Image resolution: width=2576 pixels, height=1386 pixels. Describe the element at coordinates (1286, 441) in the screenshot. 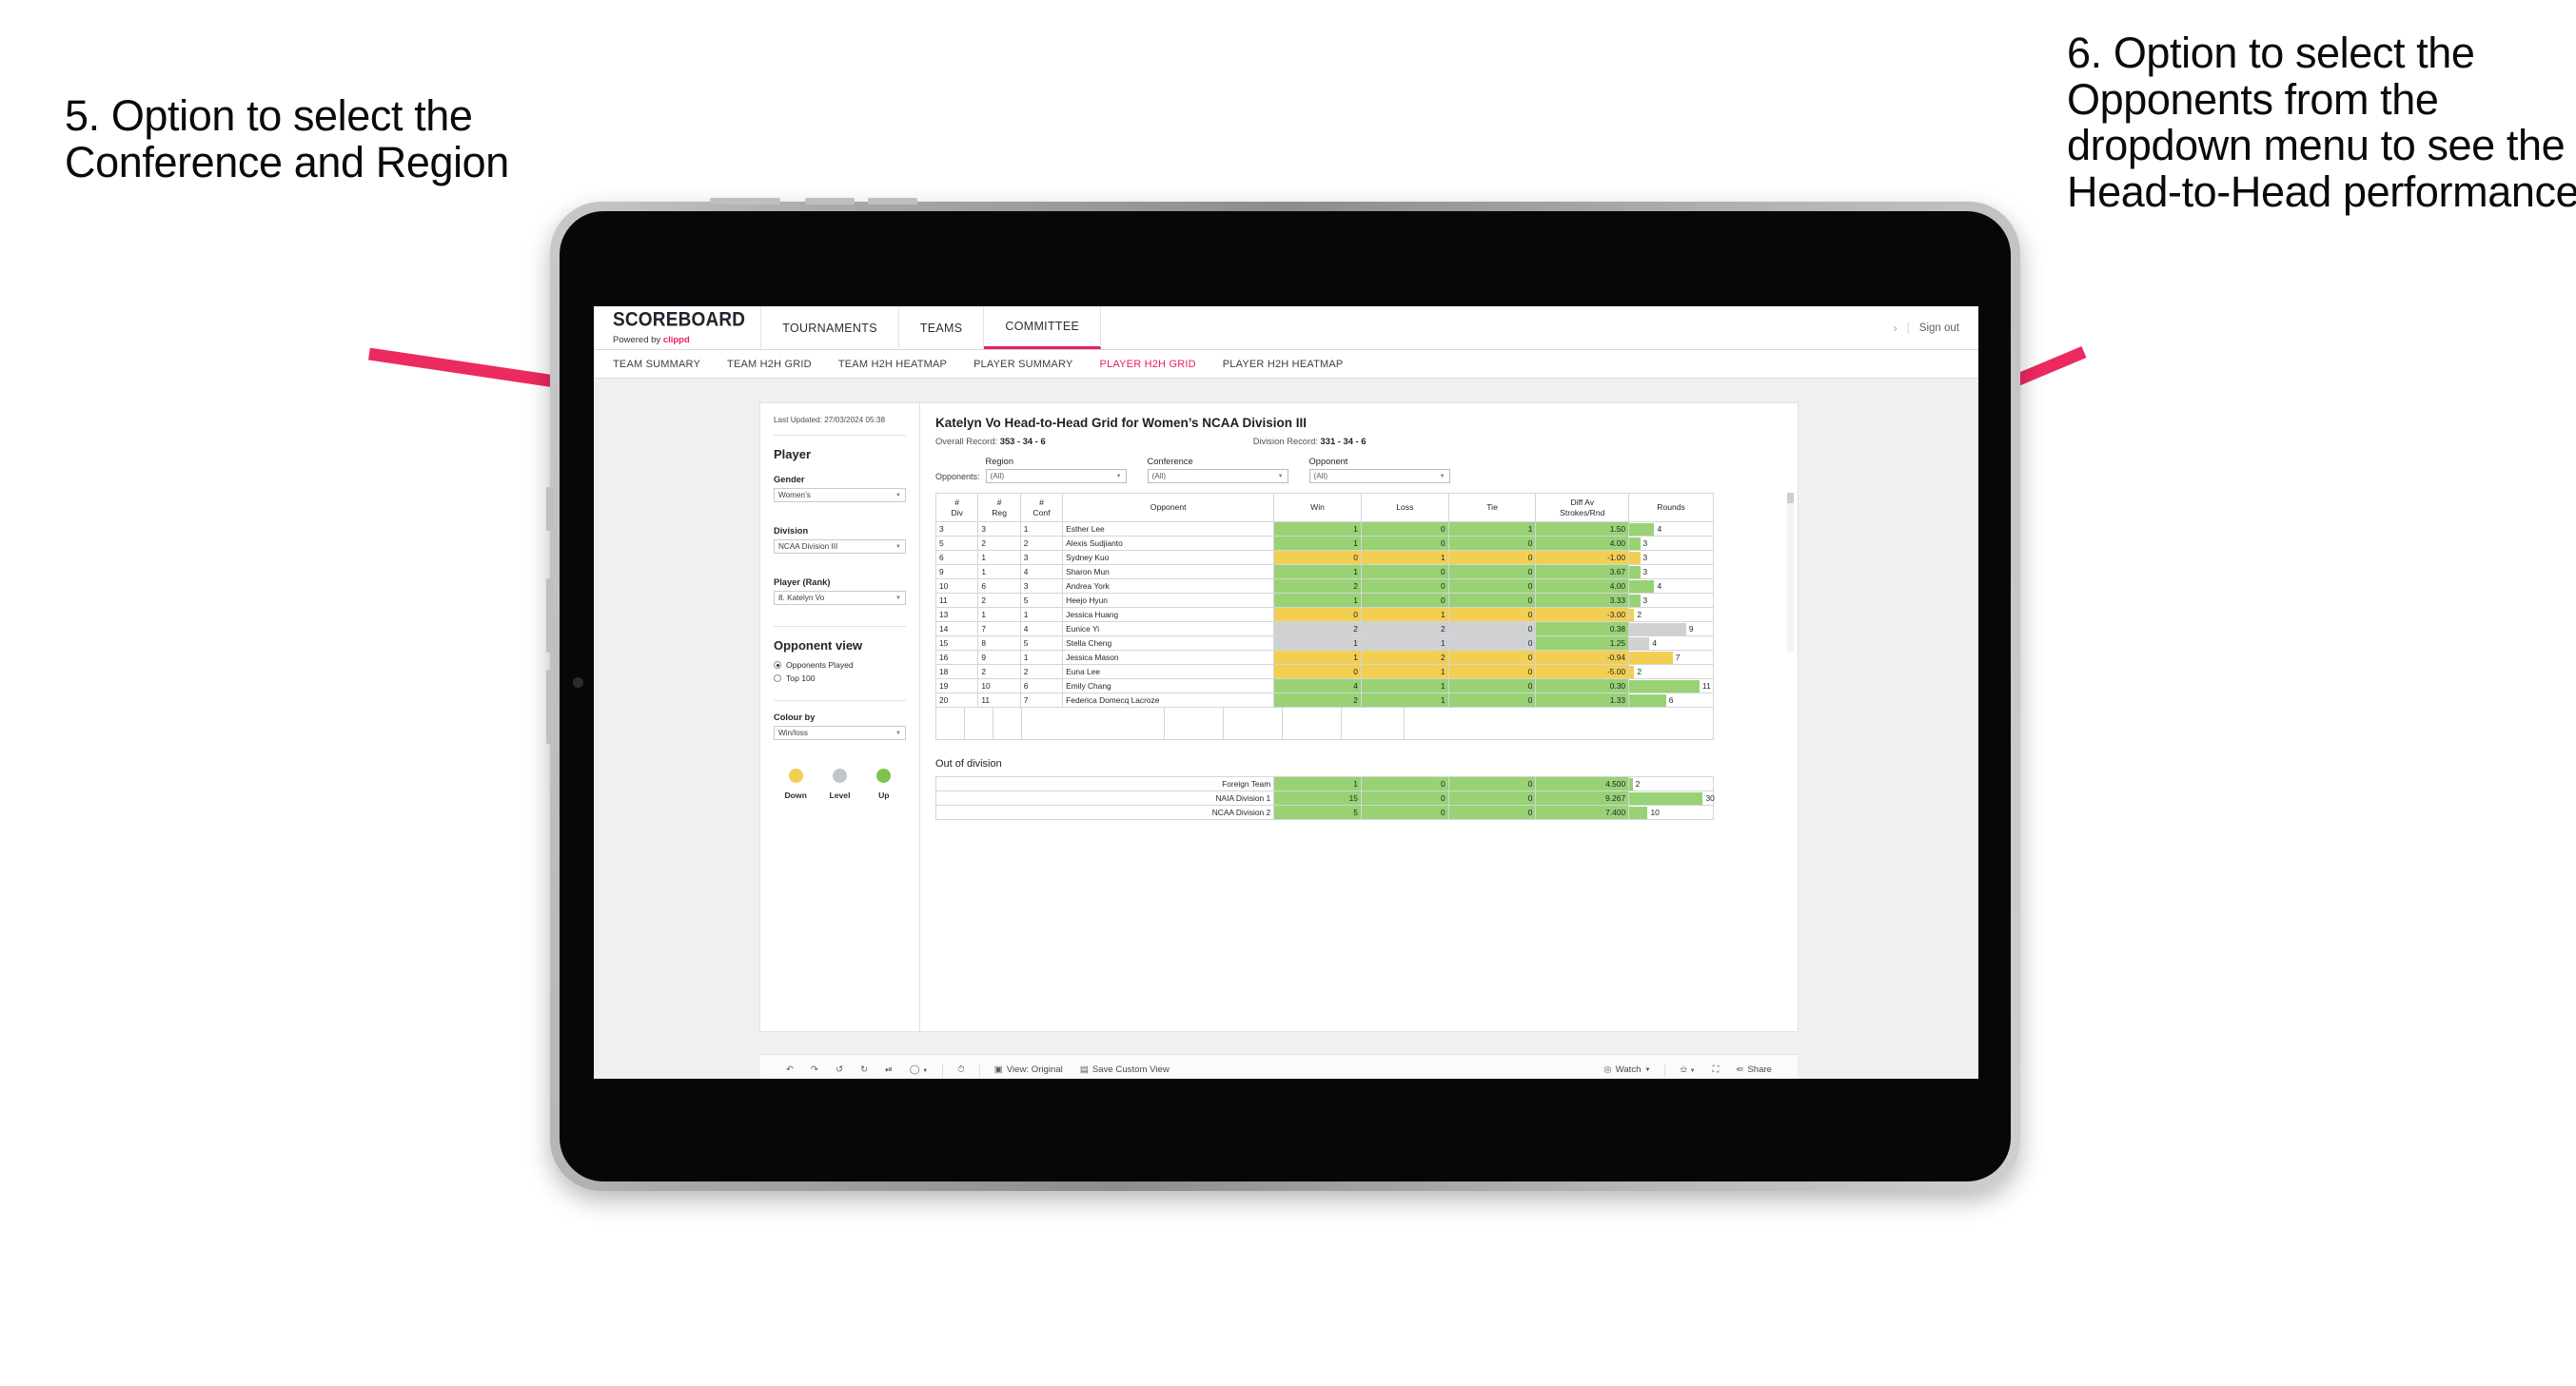

I see `division-record-label: Division Record:` at that location.